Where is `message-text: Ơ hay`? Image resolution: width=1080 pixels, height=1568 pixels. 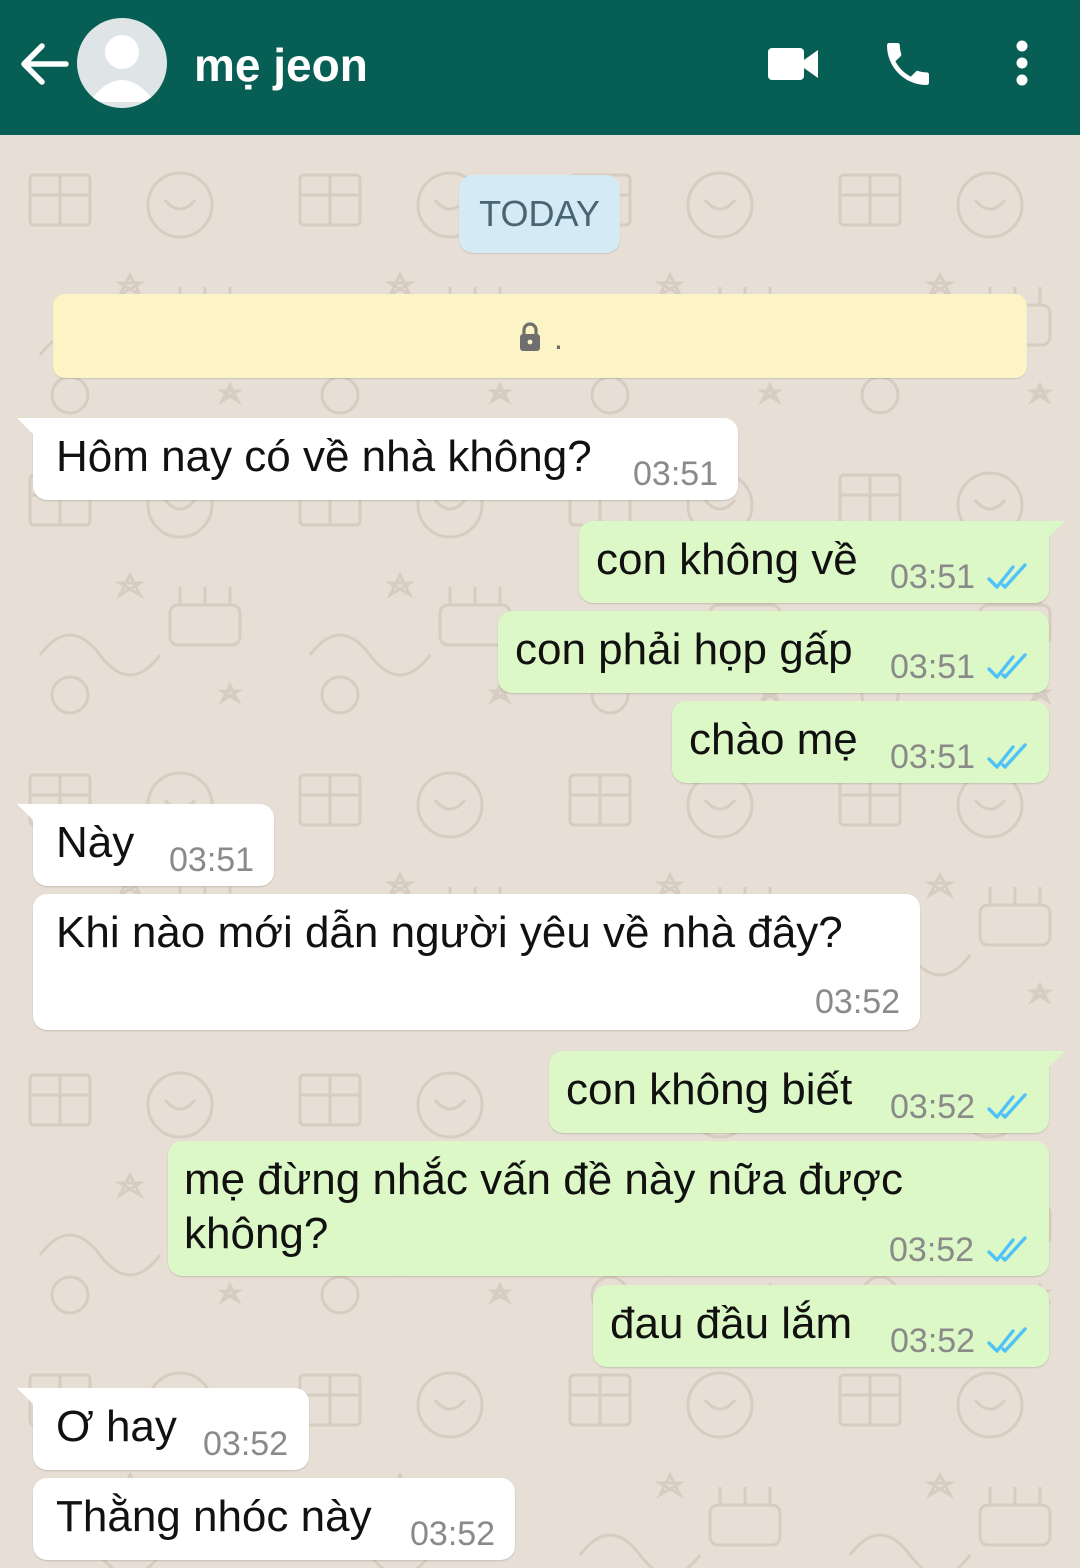
message-text: Ơ hay is located at coordinates (116, 1426).